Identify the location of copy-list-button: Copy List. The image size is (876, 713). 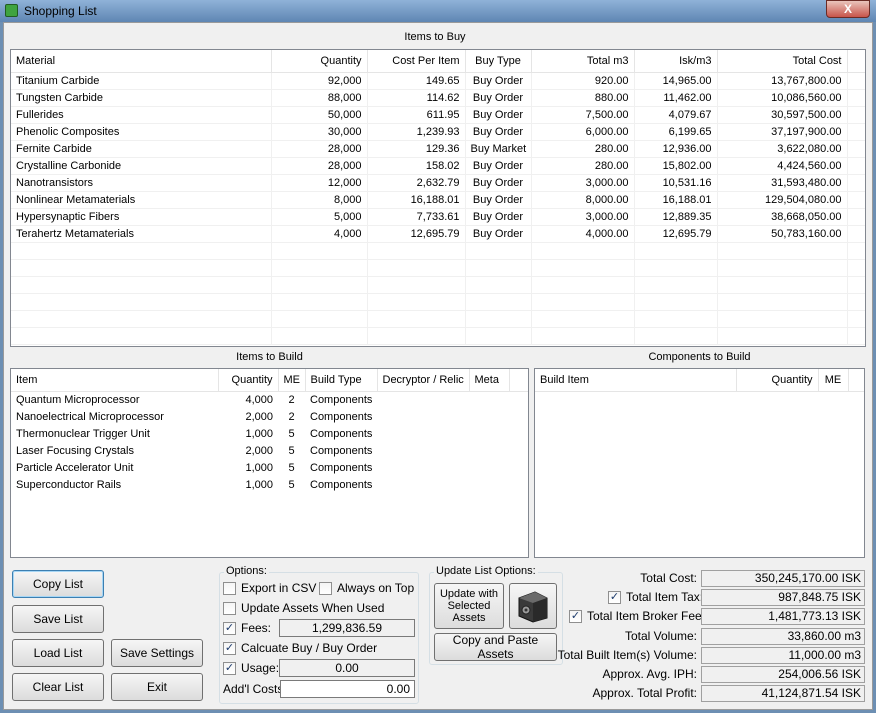
(58, 584).